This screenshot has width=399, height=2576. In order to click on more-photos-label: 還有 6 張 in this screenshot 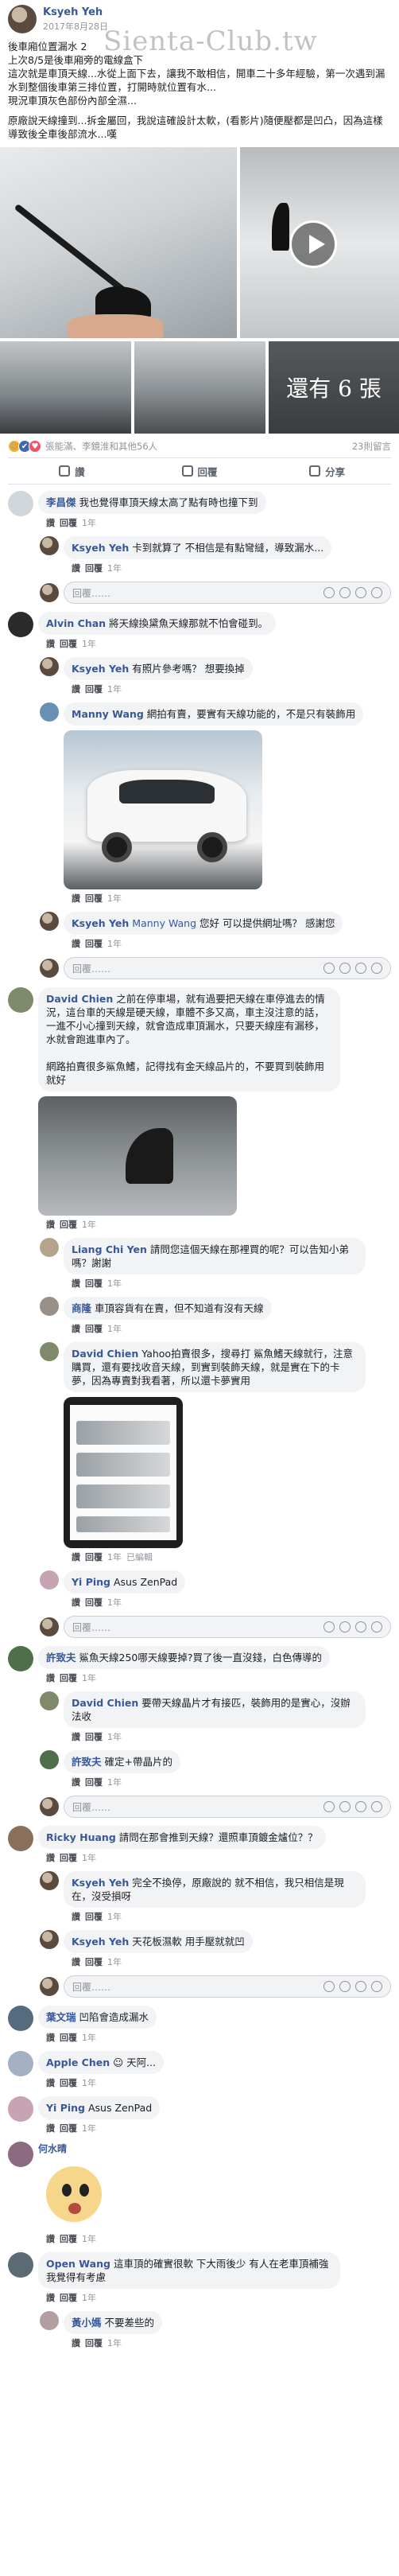, I will do `click(334, 388)`.